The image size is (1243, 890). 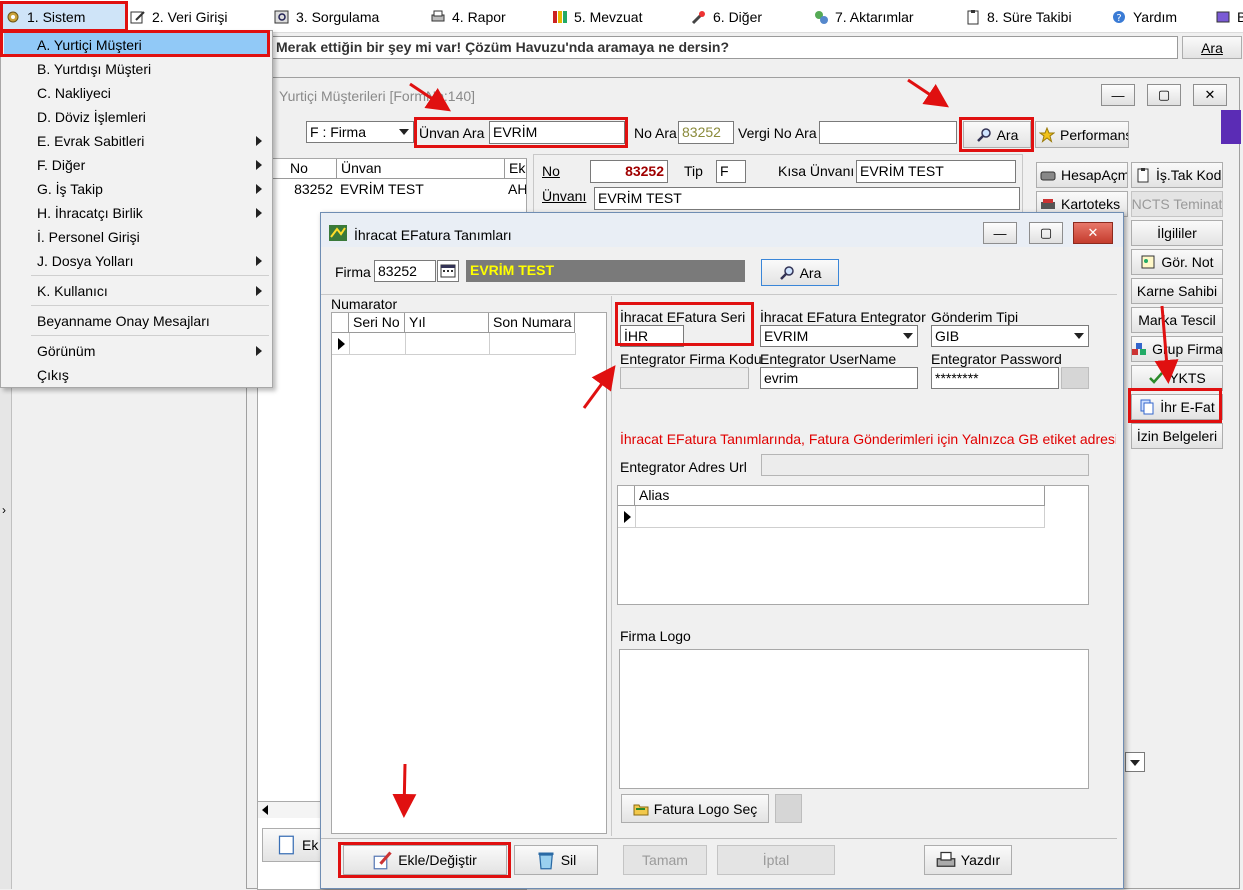 What do you see at coordinates (828, 359) in the screenshot?
I see `username-label: Entegrator UserName` at bounding box center [828, 359].